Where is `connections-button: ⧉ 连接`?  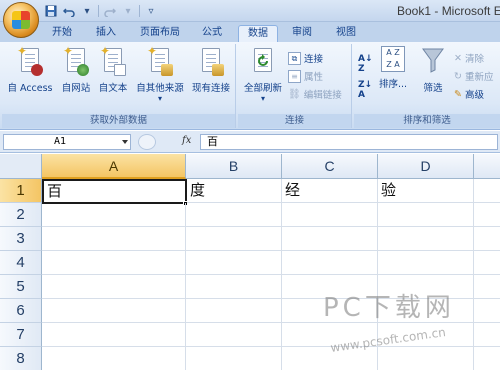 connections-button: ⧉ 连接 is located at coordinates (305, 58).